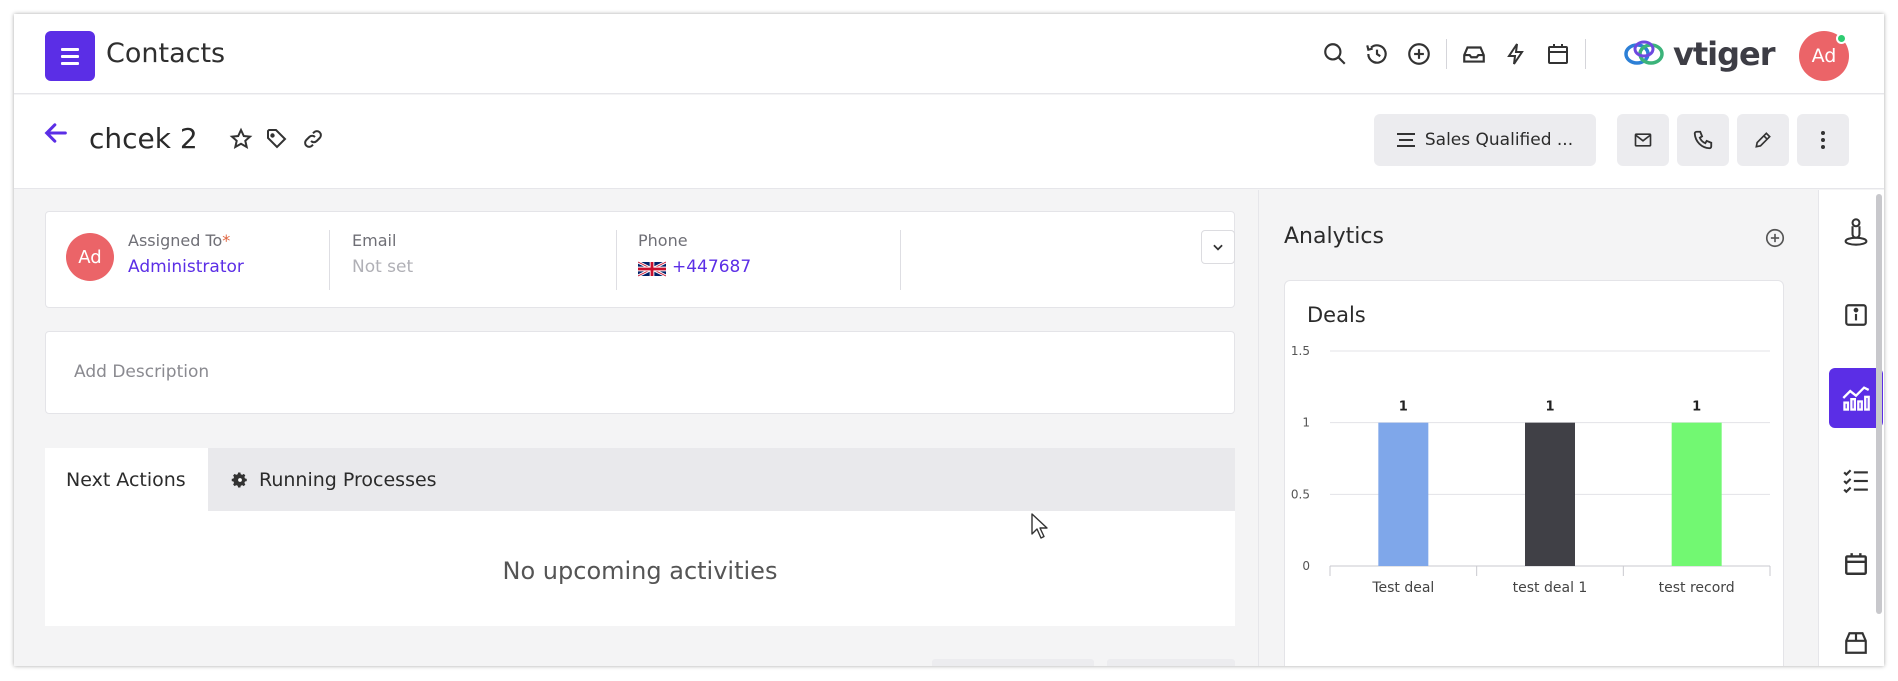 The height and width of the screenshot is (681, 1898). What do you see at coordinates (143, 138) in the screenshot?
I see `record-title: chcek 2` at bounding box center [143, 138].